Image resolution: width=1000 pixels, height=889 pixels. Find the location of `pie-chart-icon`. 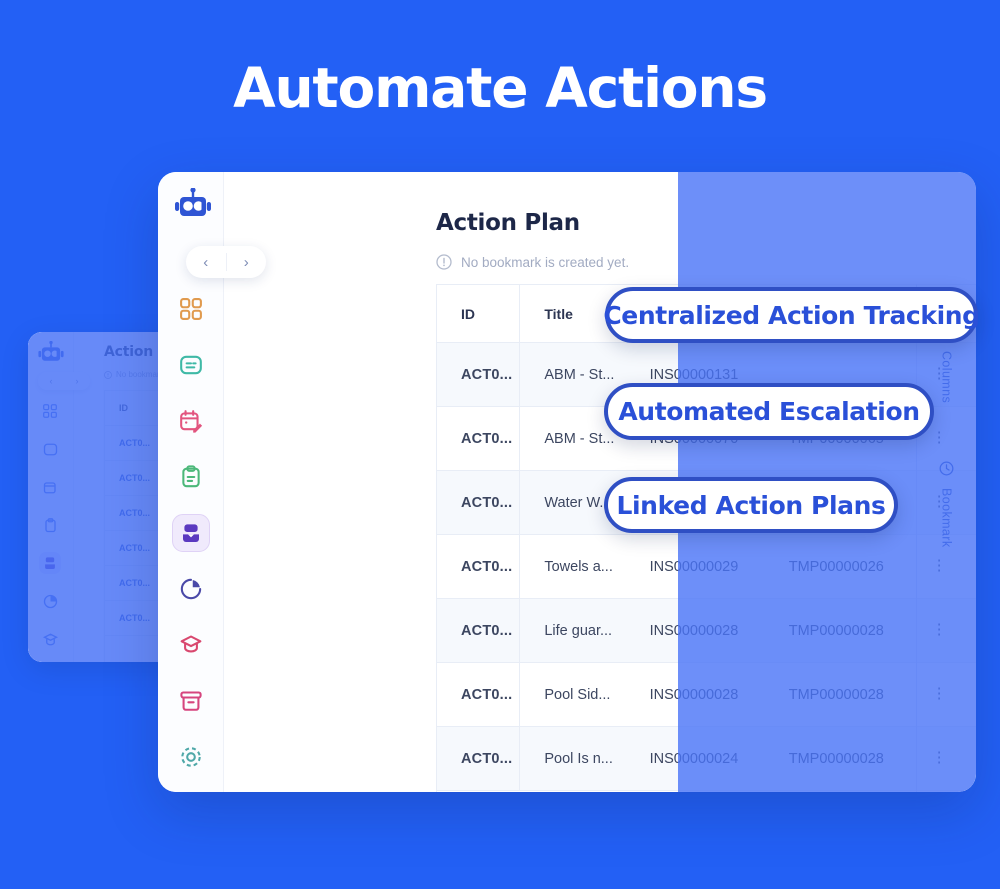

pie-chart-icon is located at coordinates (191, 589).